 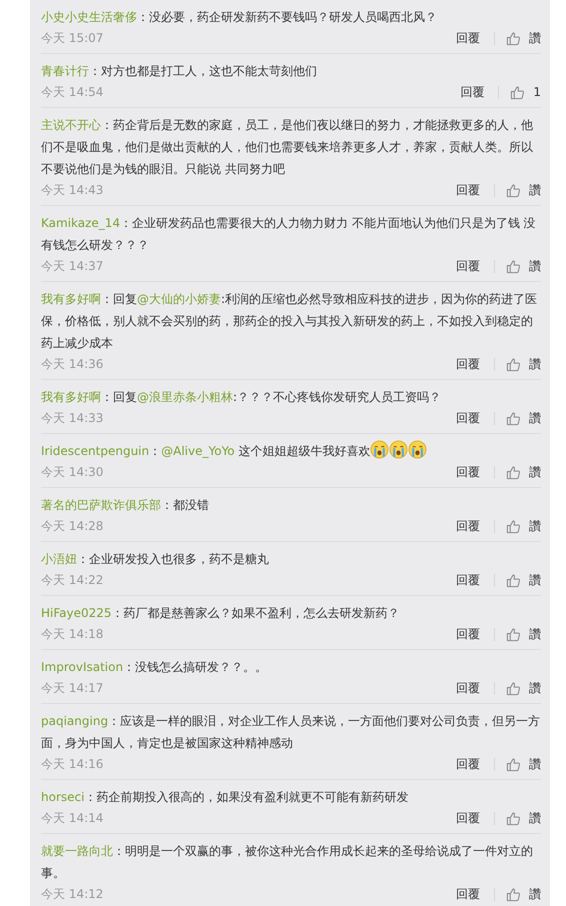 I want to click on comment-text: 小浯妞：企业研发投入也很多，药不是糖丸, so click(x=155, y=559).